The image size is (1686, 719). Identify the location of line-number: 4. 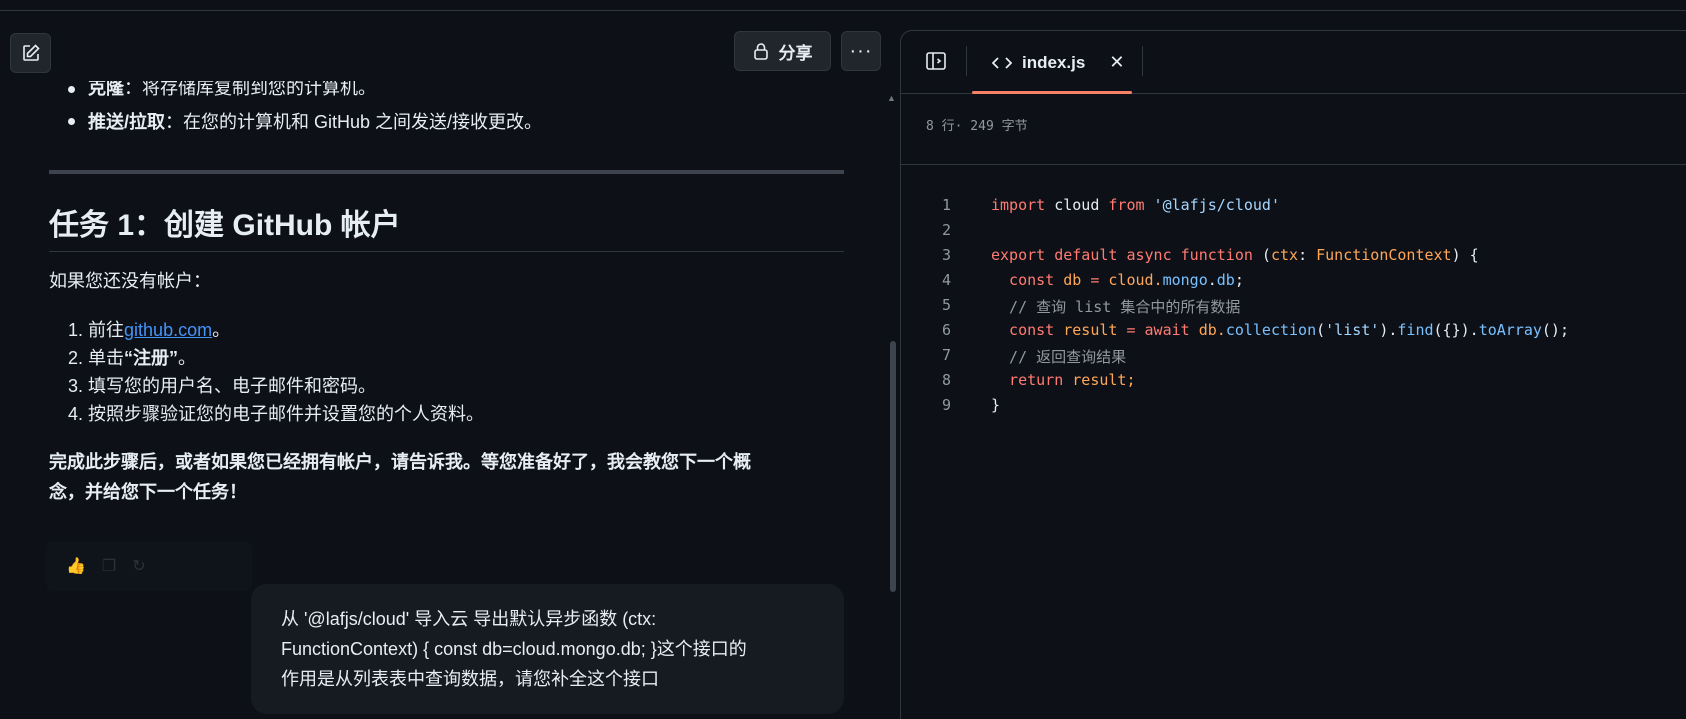
(946, 280).